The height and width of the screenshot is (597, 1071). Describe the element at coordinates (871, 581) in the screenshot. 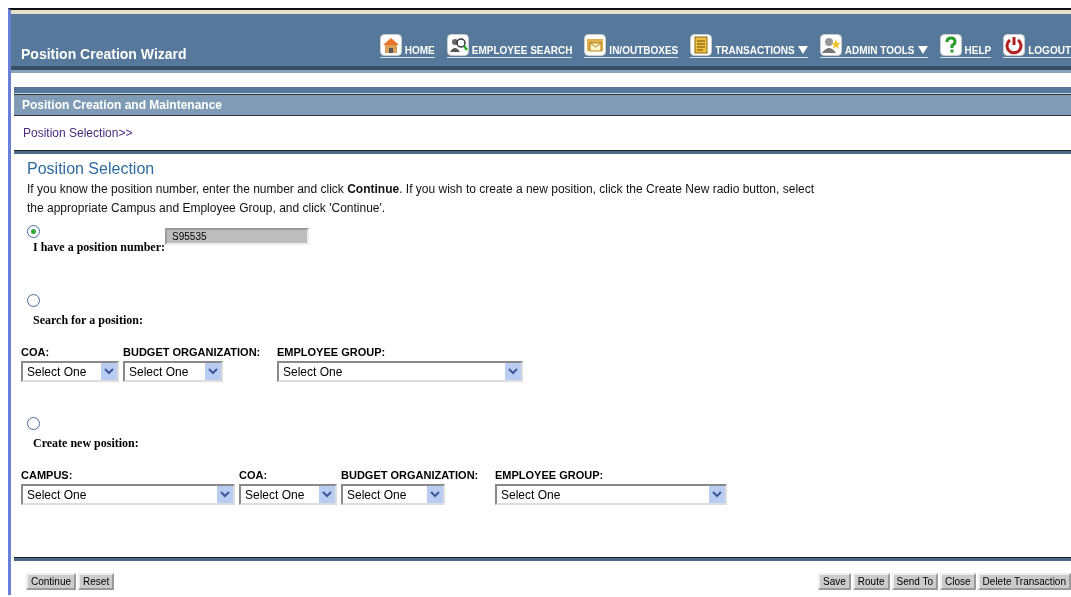

I see `form-button: Route` at that location.